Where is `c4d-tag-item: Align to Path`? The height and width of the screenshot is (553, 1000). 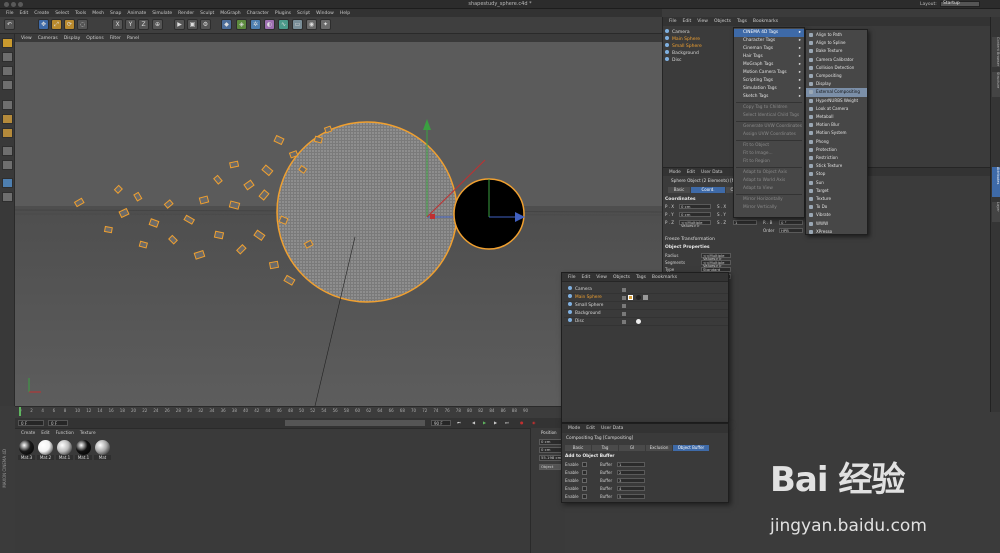
c4d-tag-item: Align to Path is located at coordinates (836, 35).